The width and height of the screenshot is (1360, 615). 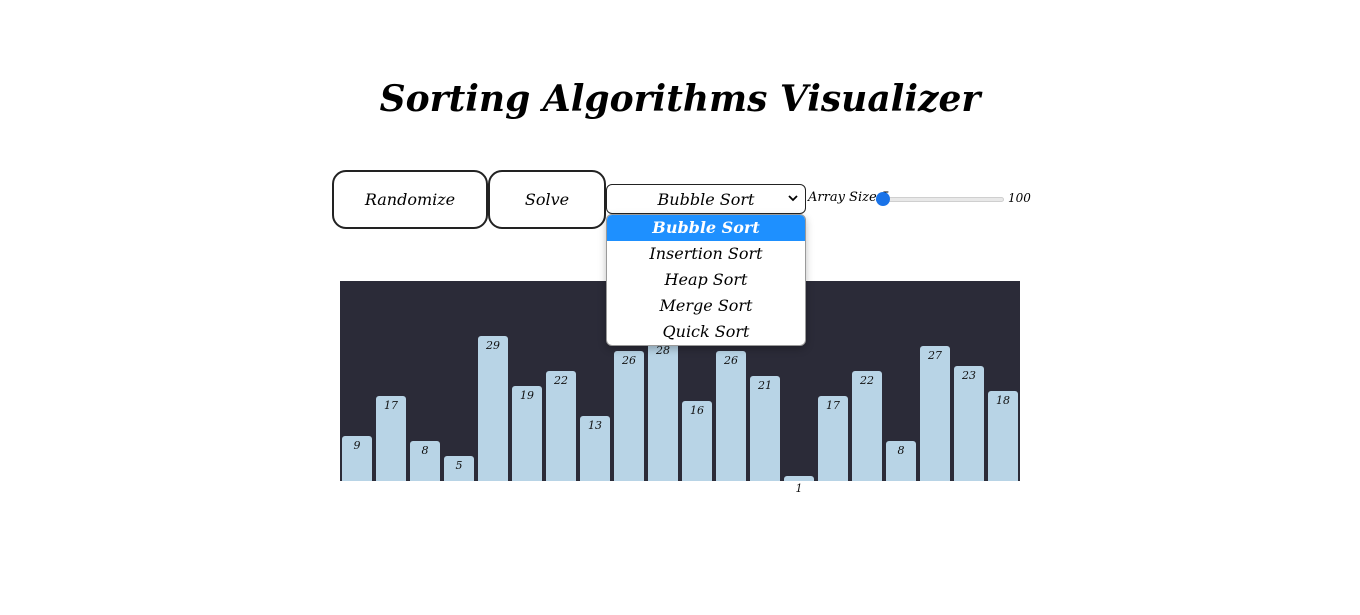 I want to click on chart-bar-label: 18, so click(x=1003, y=400).